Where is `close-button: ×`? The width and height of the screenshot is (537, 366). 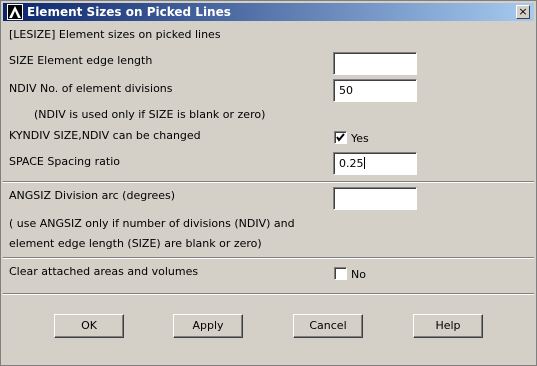 close-button: × is located at coordinates (523, 12).